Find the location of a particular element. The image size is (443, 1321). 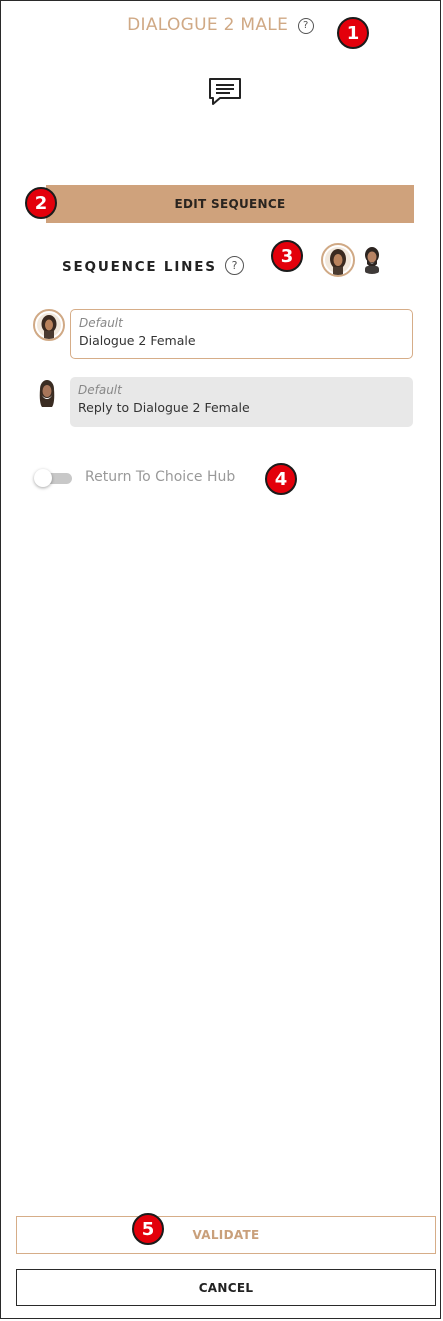

sequence-help-icon: ? is located at coordinates (234, 265).